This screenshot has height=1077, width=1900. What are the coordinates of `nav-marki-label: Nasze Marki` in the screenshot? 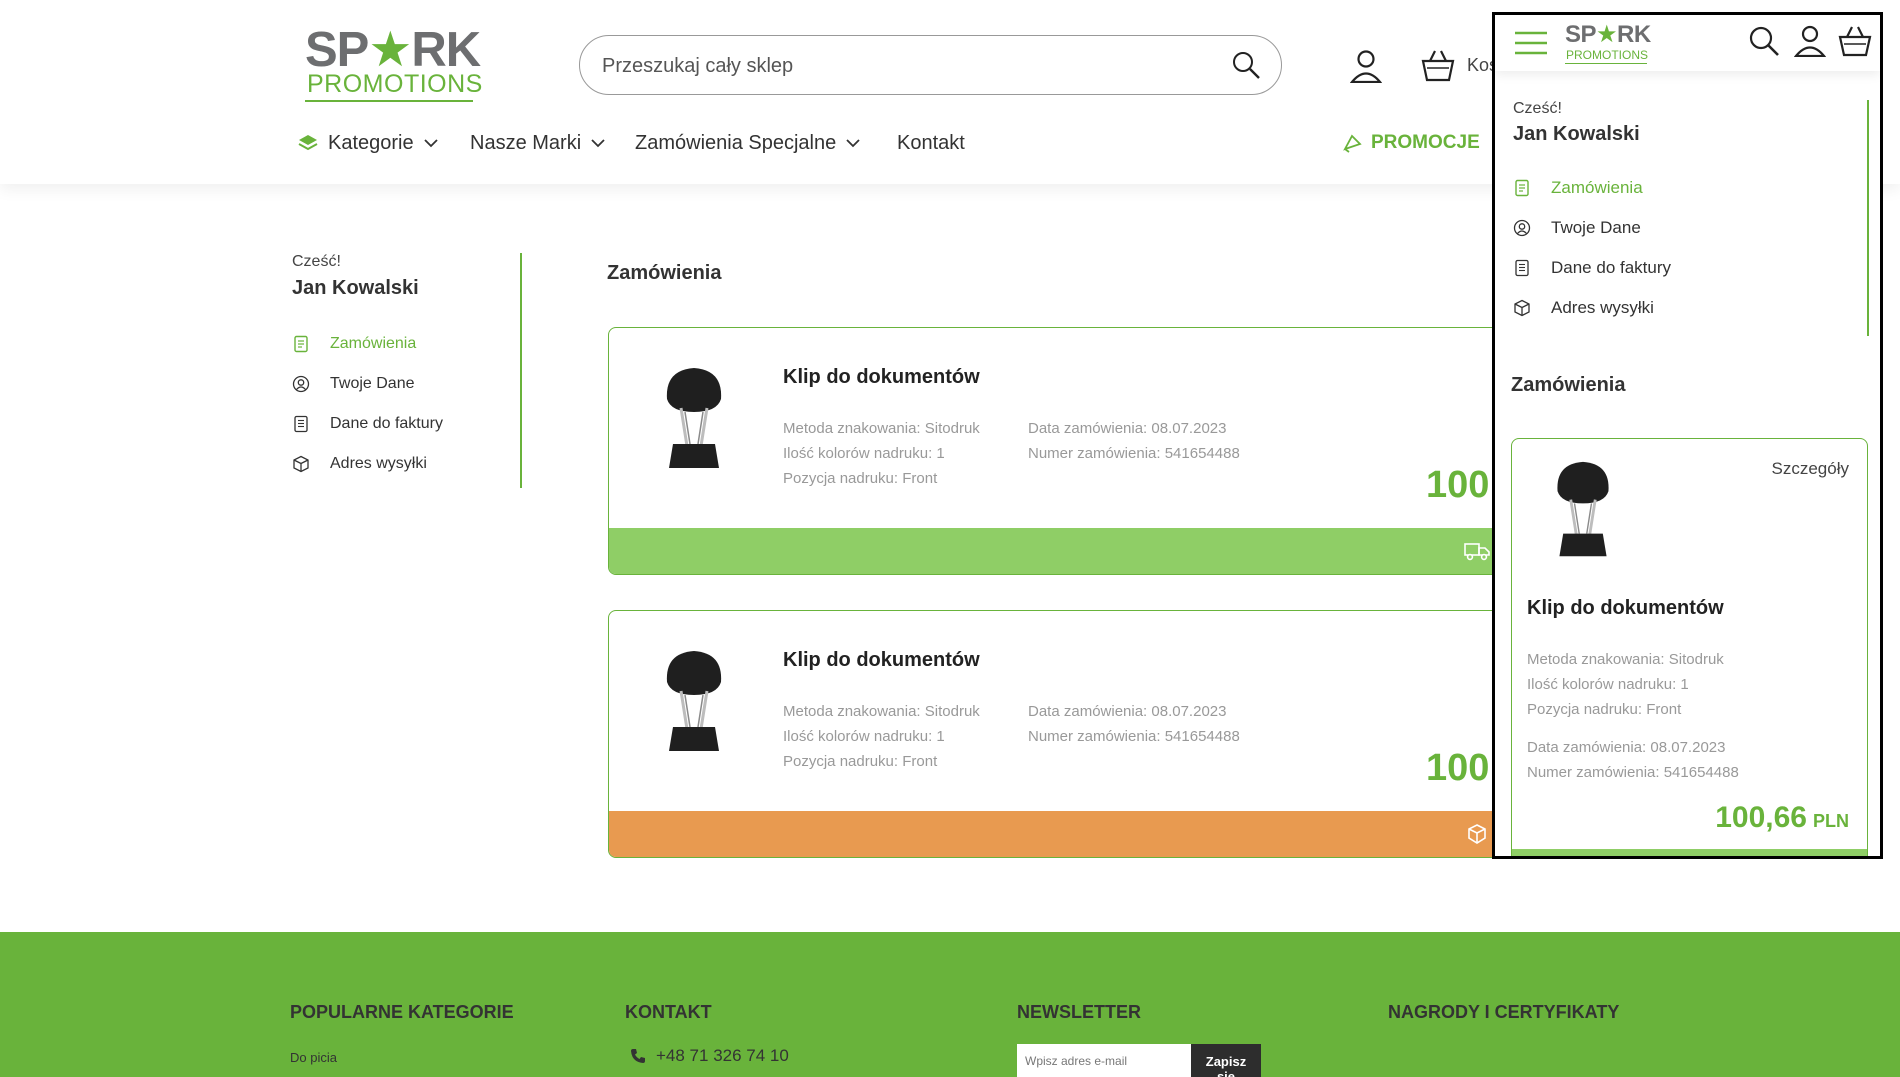 It's located at (526, 142).